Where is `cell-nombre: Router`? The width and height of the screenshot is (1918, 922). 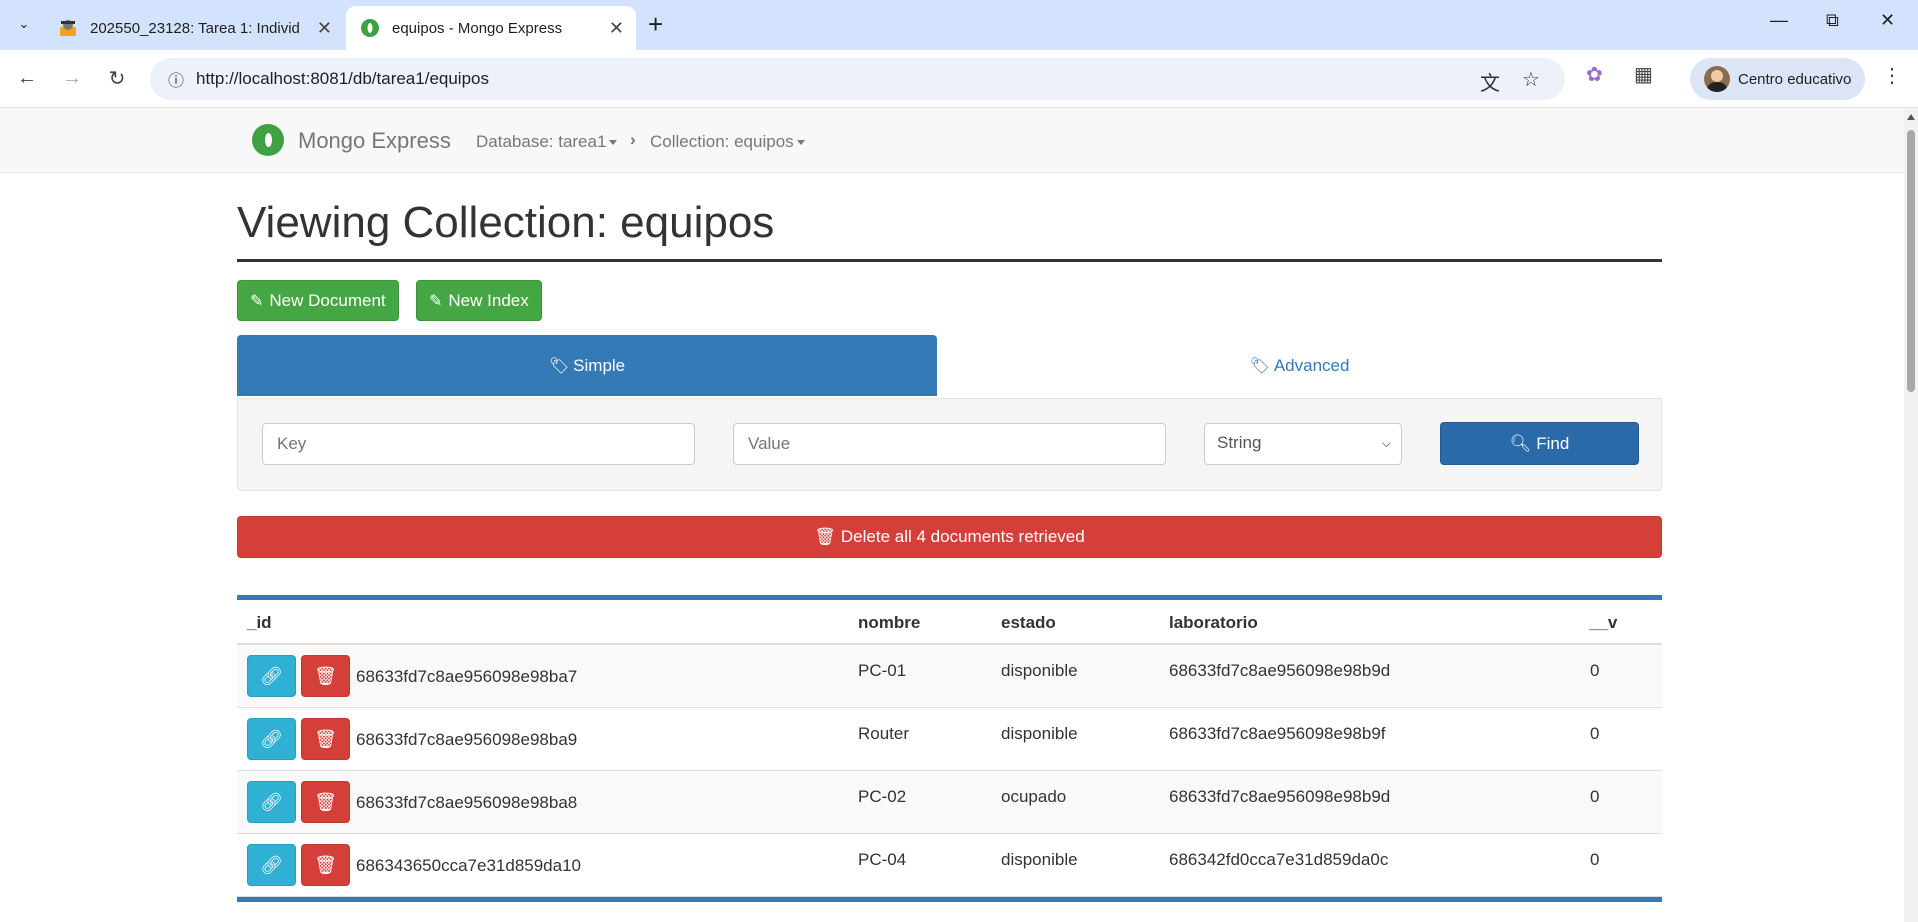
cell-nombre: Router is located at coordinates (884, 733).